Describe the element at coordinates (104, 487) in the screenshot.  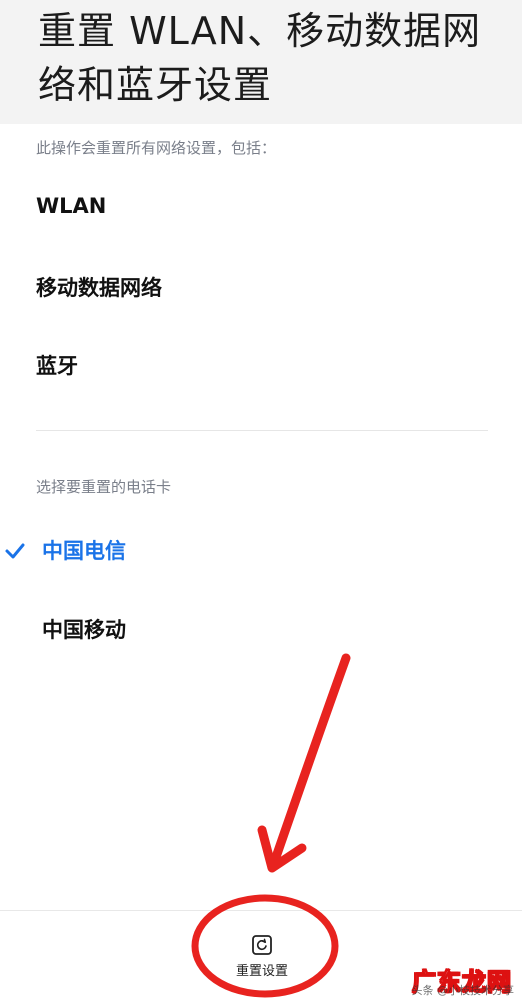
I see `sim-selection-description: 选择要重置的电话卡` at that location.